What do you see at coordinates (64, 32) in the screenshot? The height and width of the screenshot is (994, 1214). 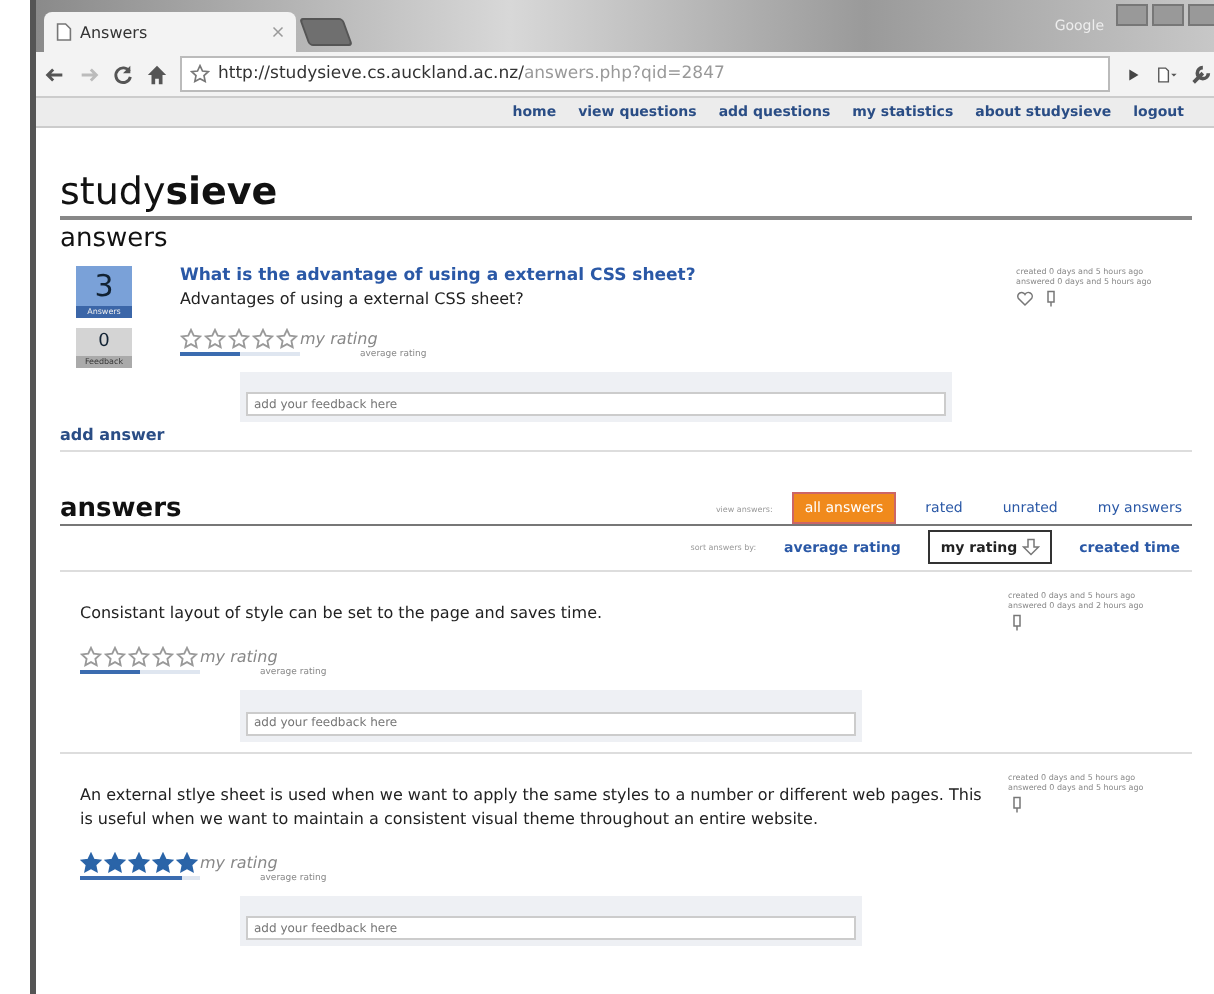 I see `page-icon` at bounding box center [64, 32].